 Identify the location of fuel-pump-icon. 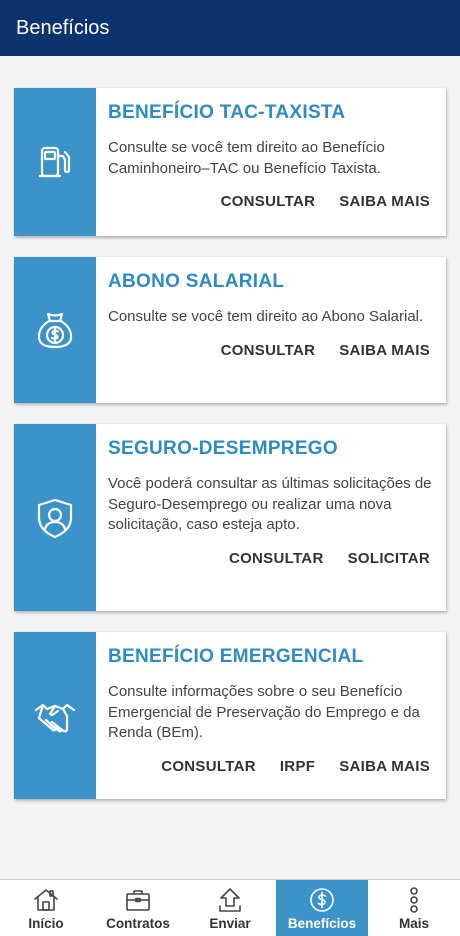
(54, 162).